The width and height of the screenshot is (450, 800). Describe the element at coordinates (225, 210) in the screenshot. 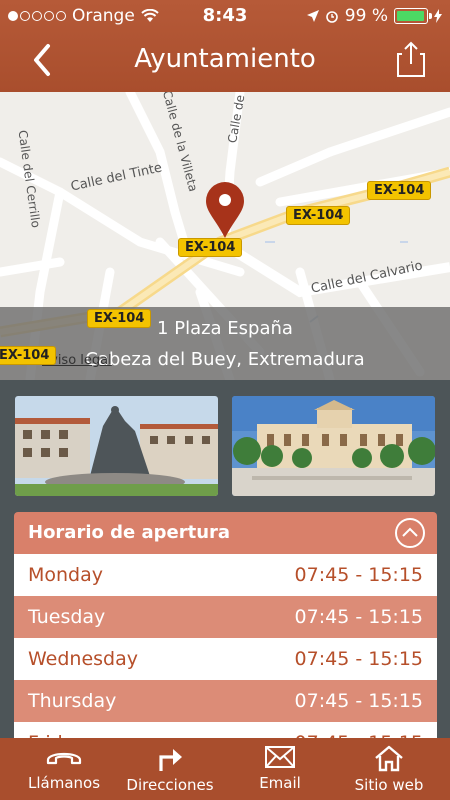

I see `map-pin-icon` at that location.